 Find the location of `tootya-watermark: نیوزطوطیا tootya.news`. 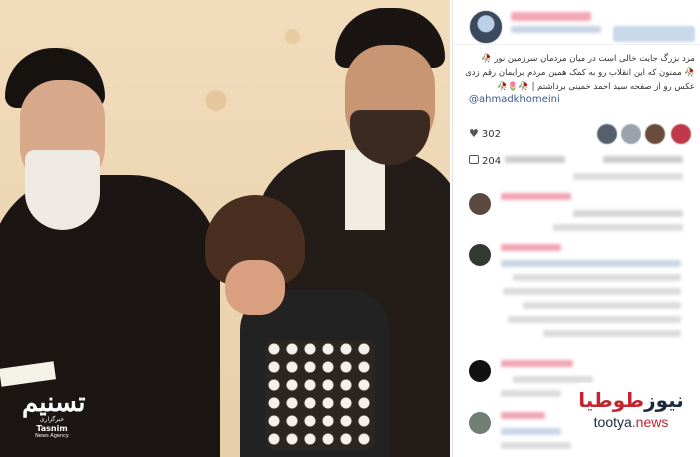

tootya-watermark: نیوزطوطیا tootya.news is located at coordinates (631, 414).